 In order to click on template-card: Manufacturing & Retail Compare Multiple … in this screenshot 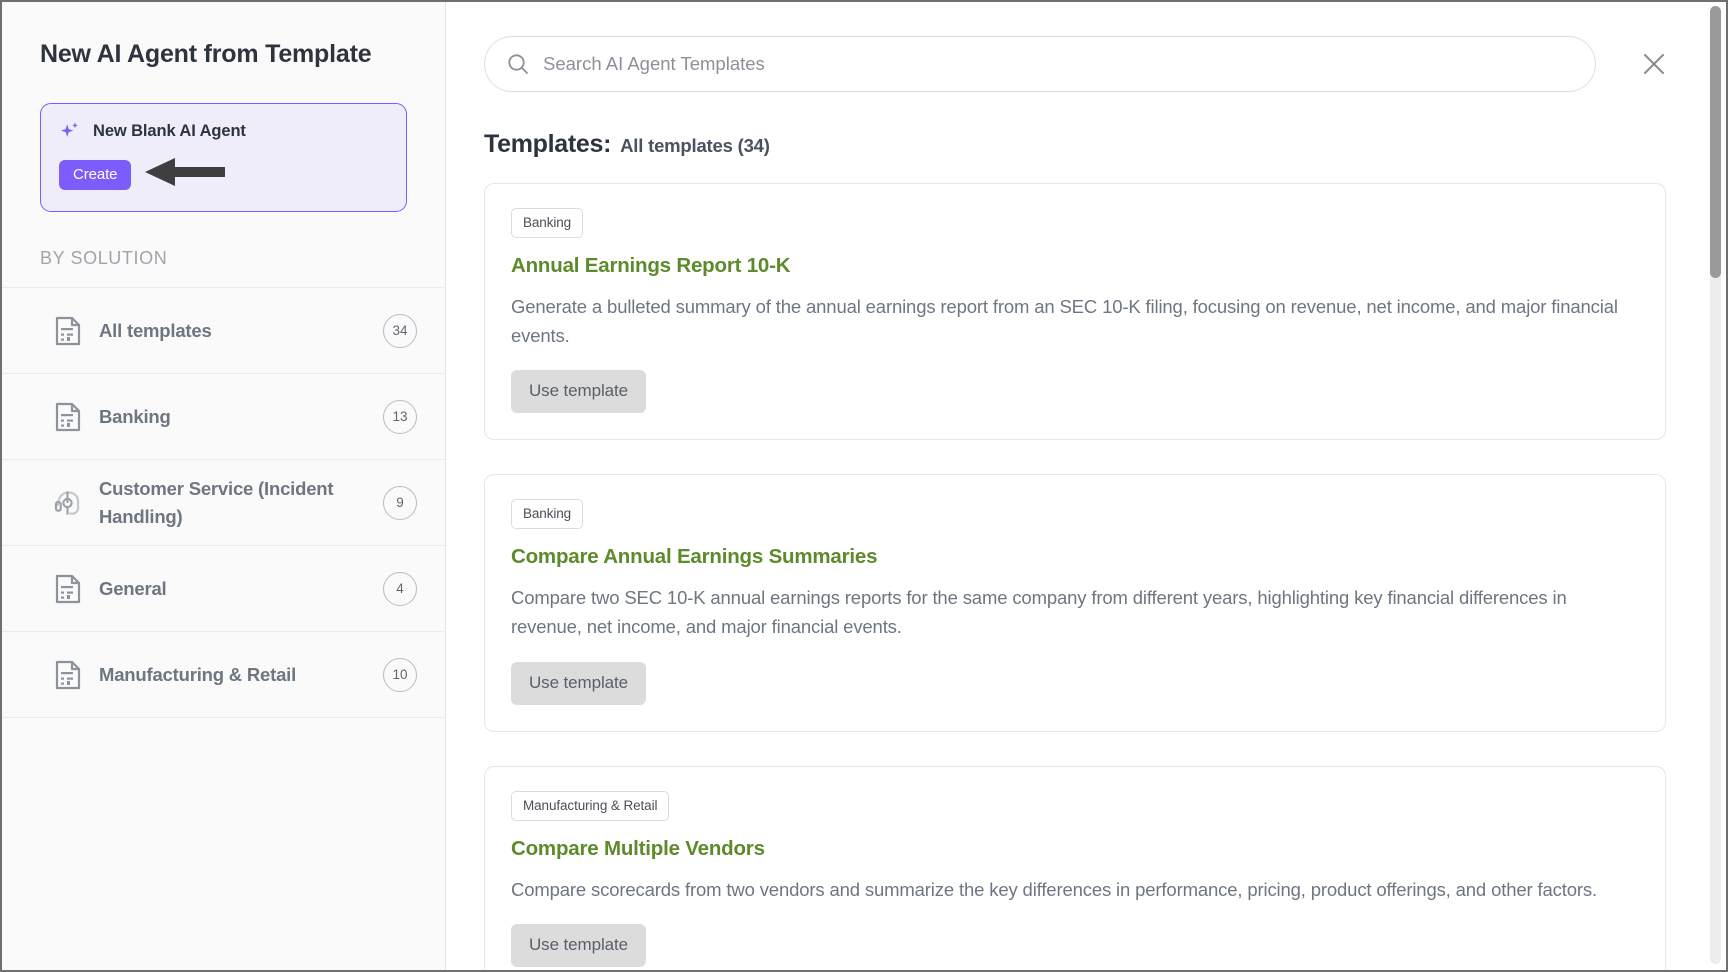, I will do `click(1075, 867)`.